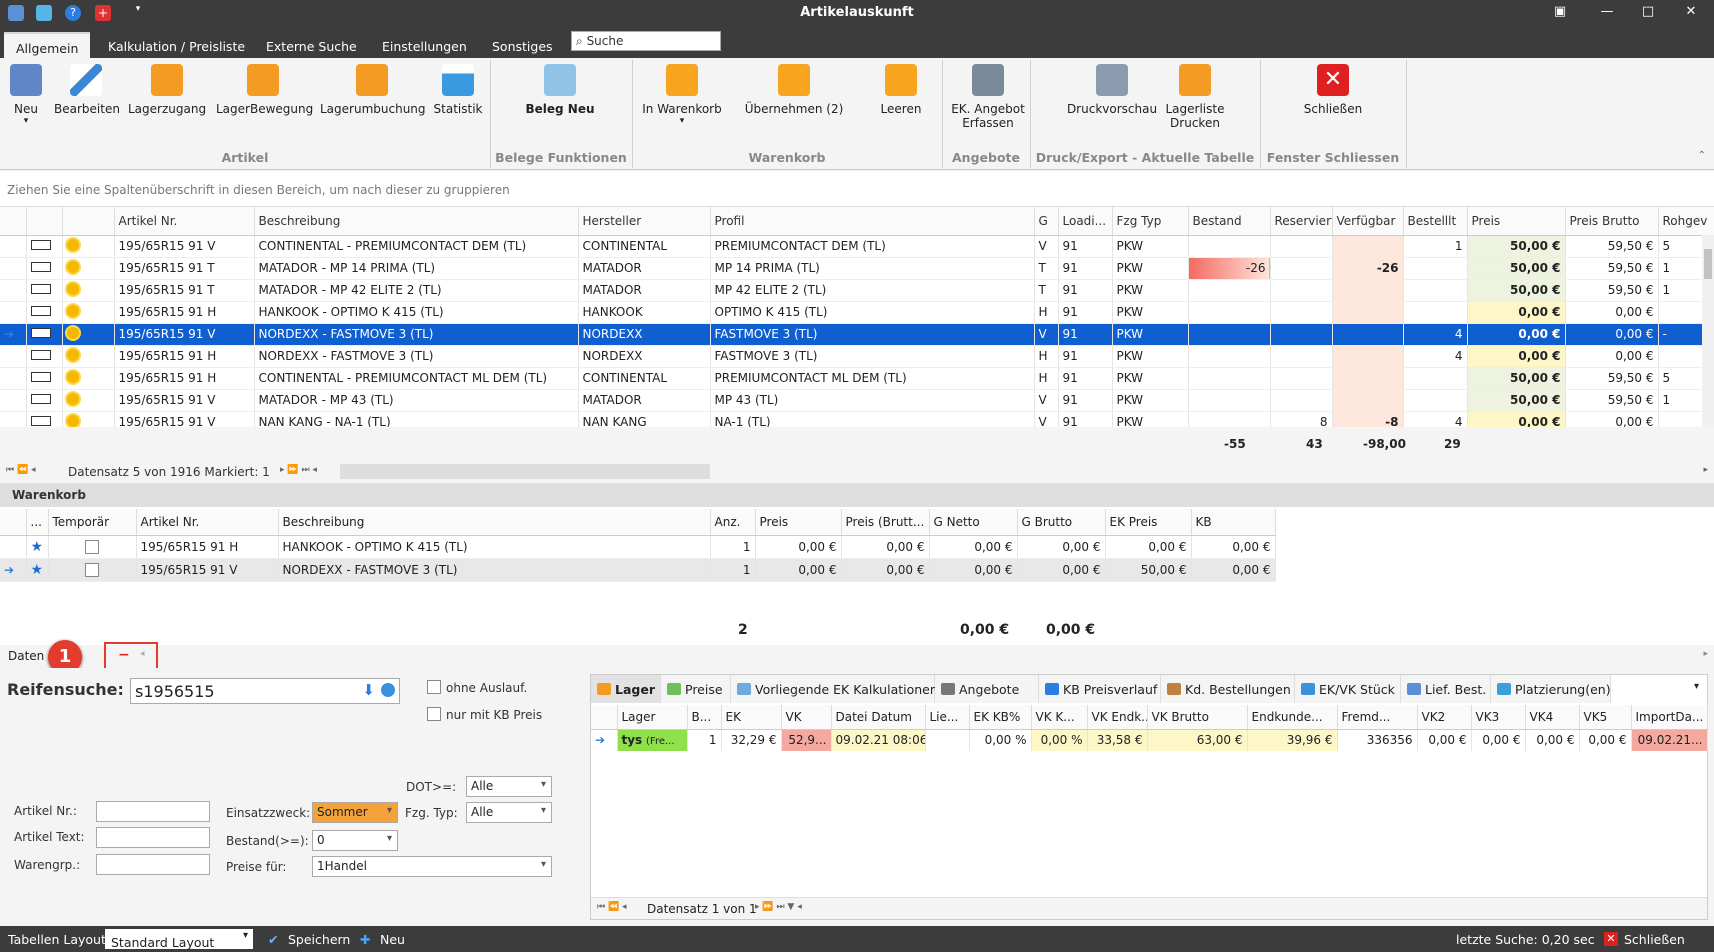 Image resolution: width=1714 pixels, height=952 pixels. Describe the element at coordinates (1233, 522) in the screenshot. I see `wk-col-kb: KB` at that location.